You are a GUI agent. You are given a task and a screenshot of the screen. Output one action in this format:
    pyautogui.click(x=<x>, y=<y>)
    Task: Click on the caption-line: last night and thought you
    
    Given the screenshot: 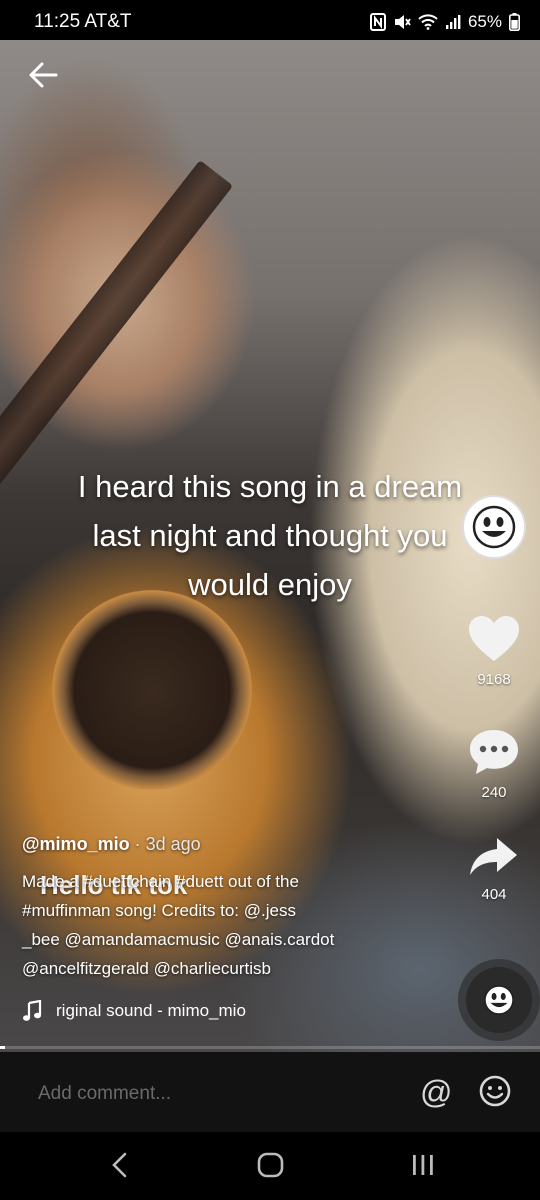 What is the action you would take?
    pyautogui.click(x=270, y=535)
    